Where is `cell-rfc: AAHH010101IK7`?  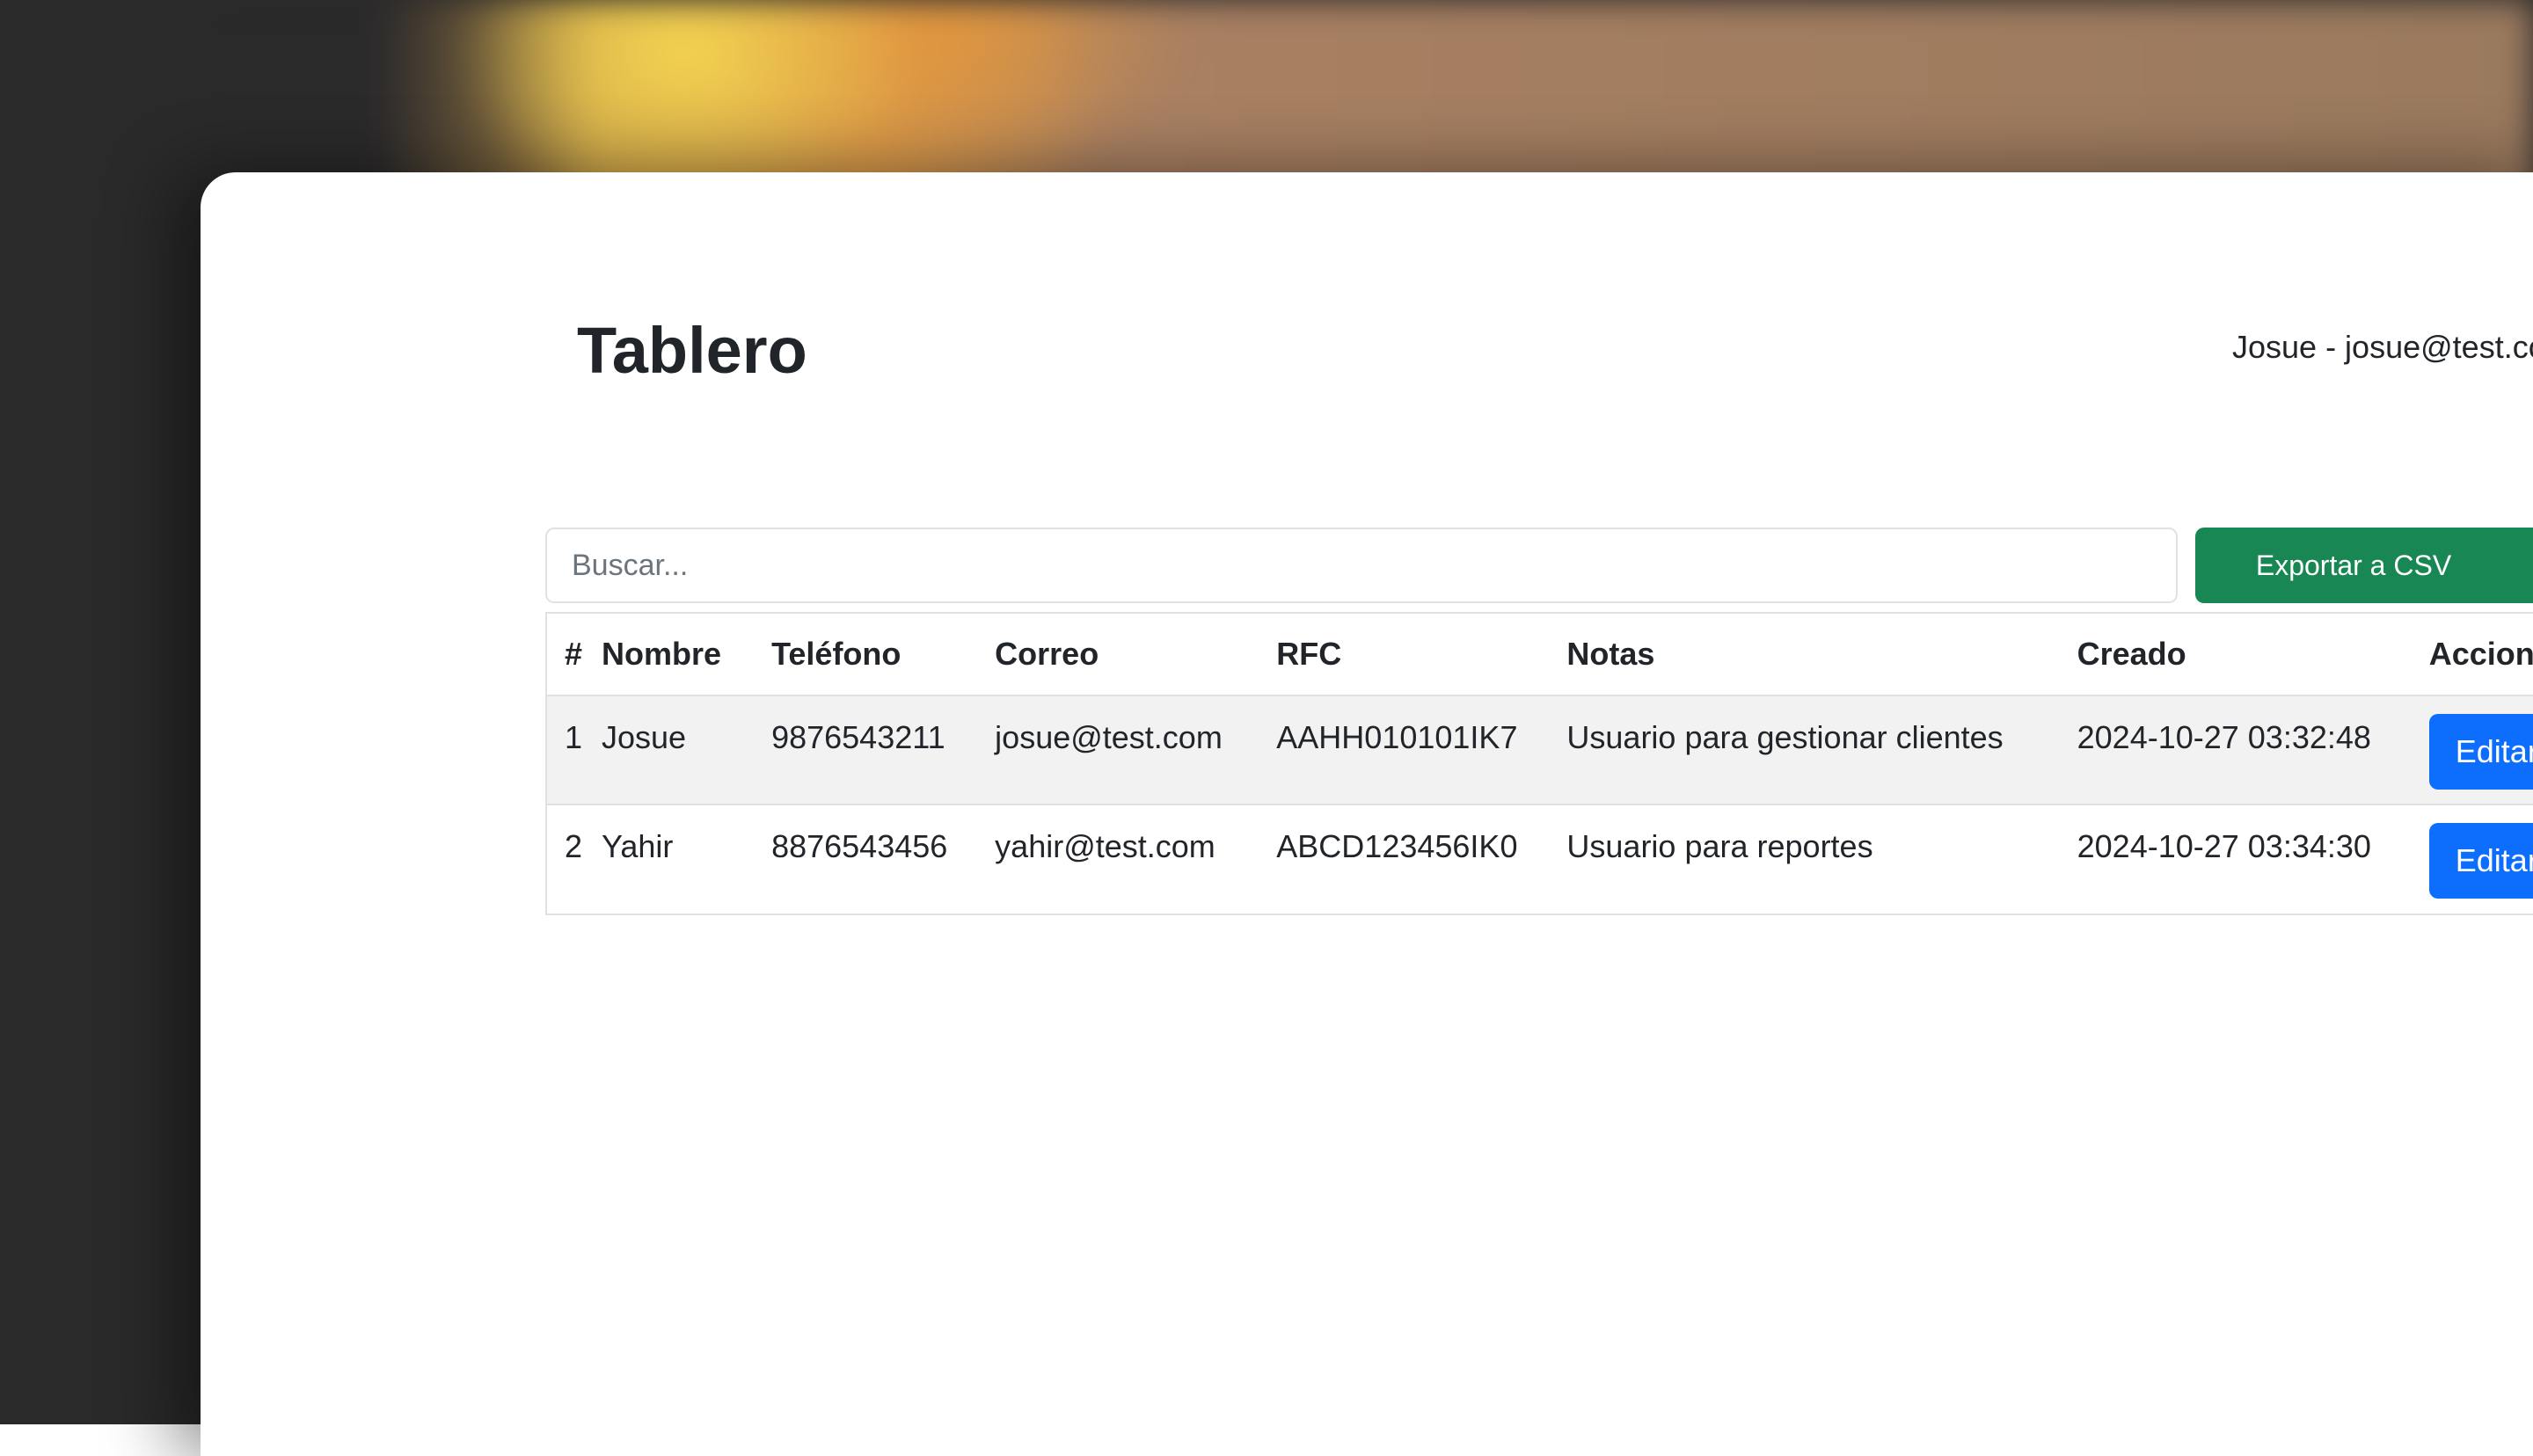
cell-rfc: AAHH010101IK7 is located at coordinates (1404, 749).